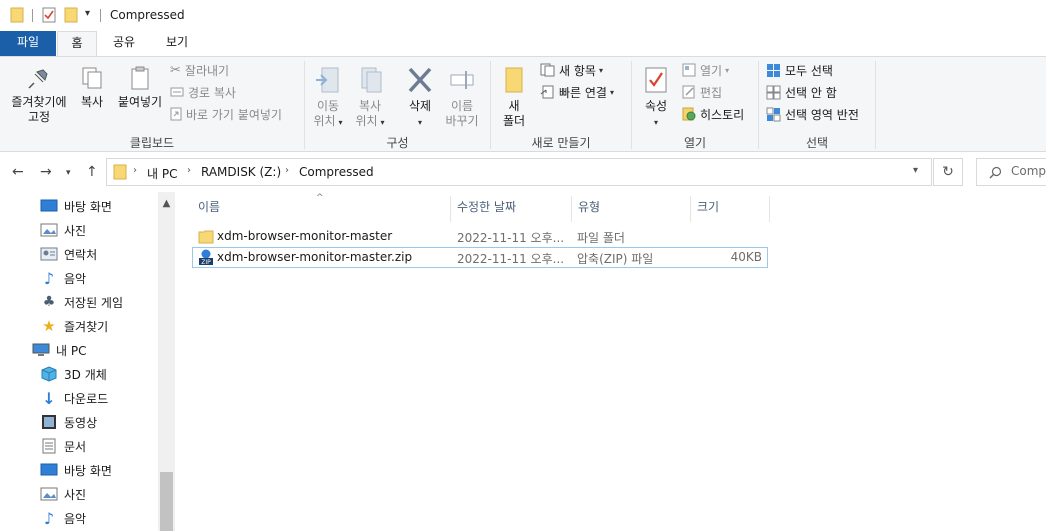  I want to click on copy-path-button: 경로 복사, so click(203, 92).